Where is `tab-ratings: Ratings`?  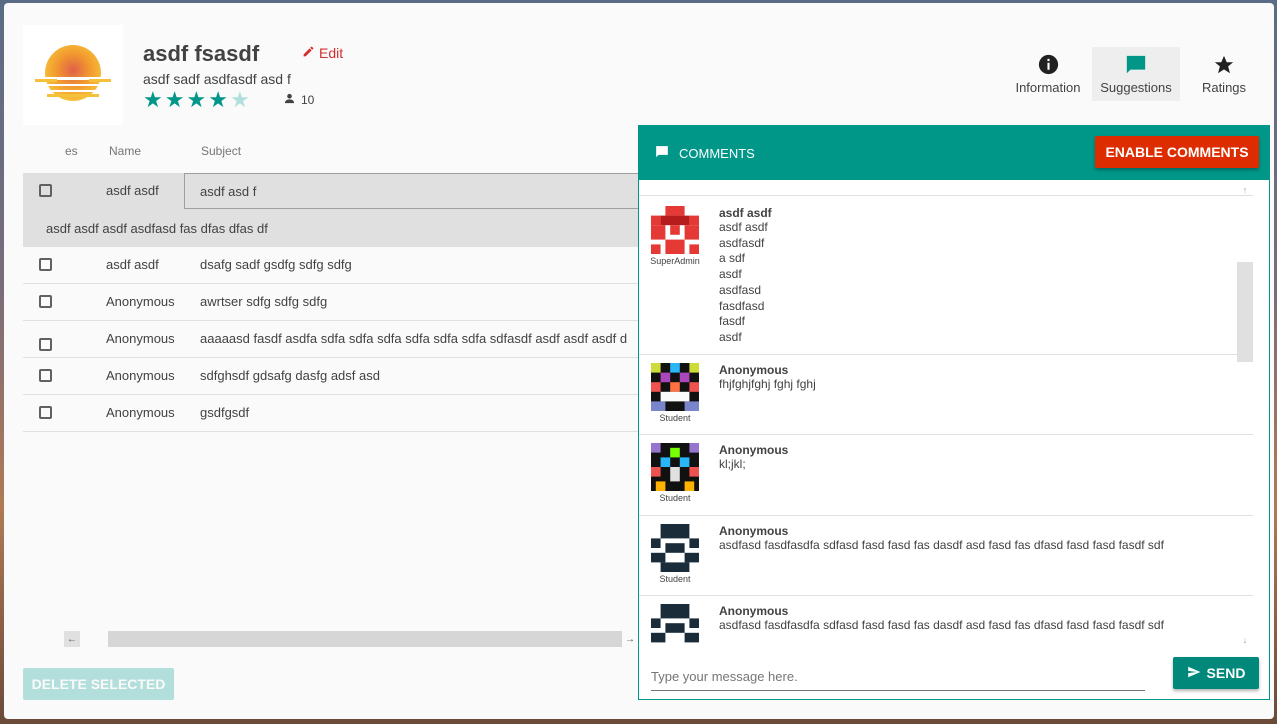
tab-ratings: Ratings is located at coordinates (1224, 74).